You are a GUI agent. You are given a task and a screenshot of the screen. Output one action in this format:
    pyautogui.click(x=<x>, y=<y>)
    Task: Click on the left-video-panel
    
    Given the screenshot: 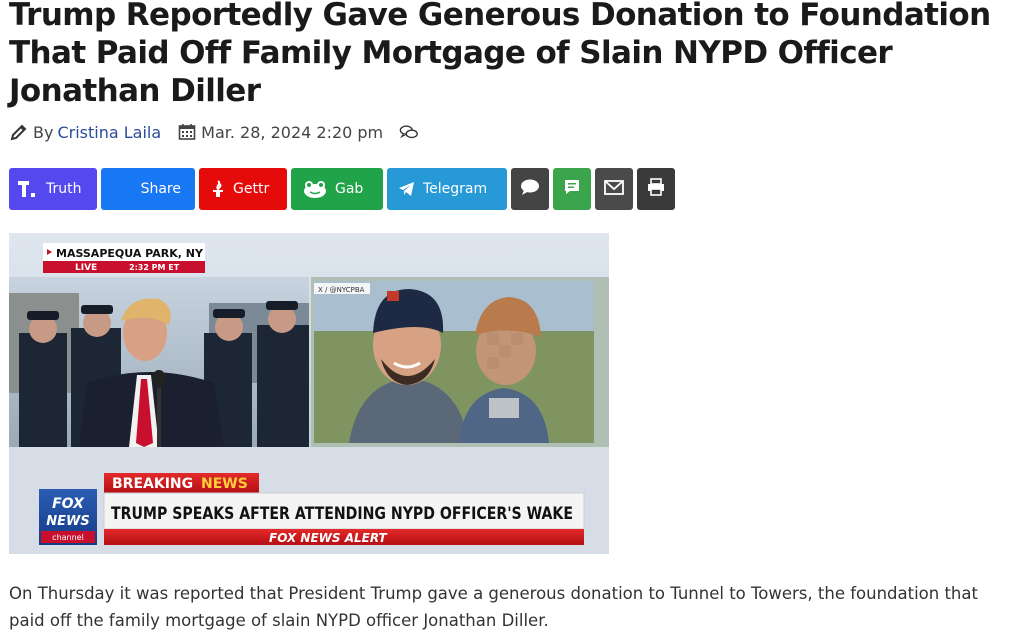 What is the action you would take?
    pyautogui.click(x=159, y=362)
    